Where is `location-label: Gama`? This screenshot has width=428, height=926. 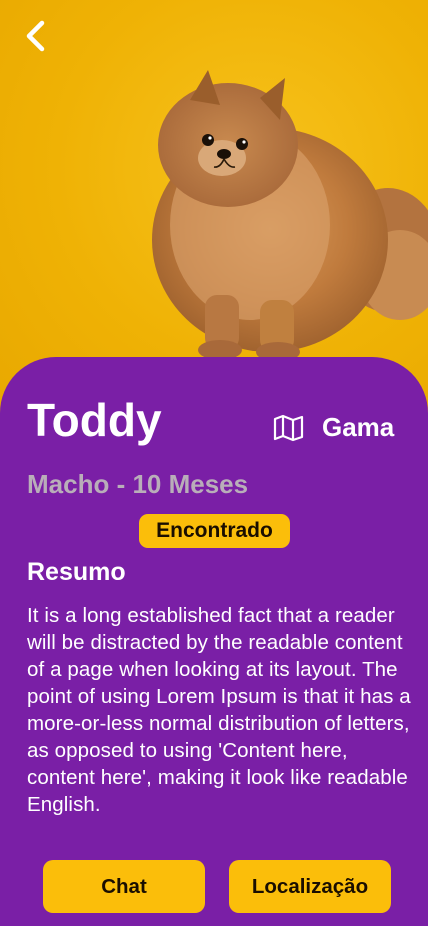
location-label: Gama is located at coordinates (358, 427).